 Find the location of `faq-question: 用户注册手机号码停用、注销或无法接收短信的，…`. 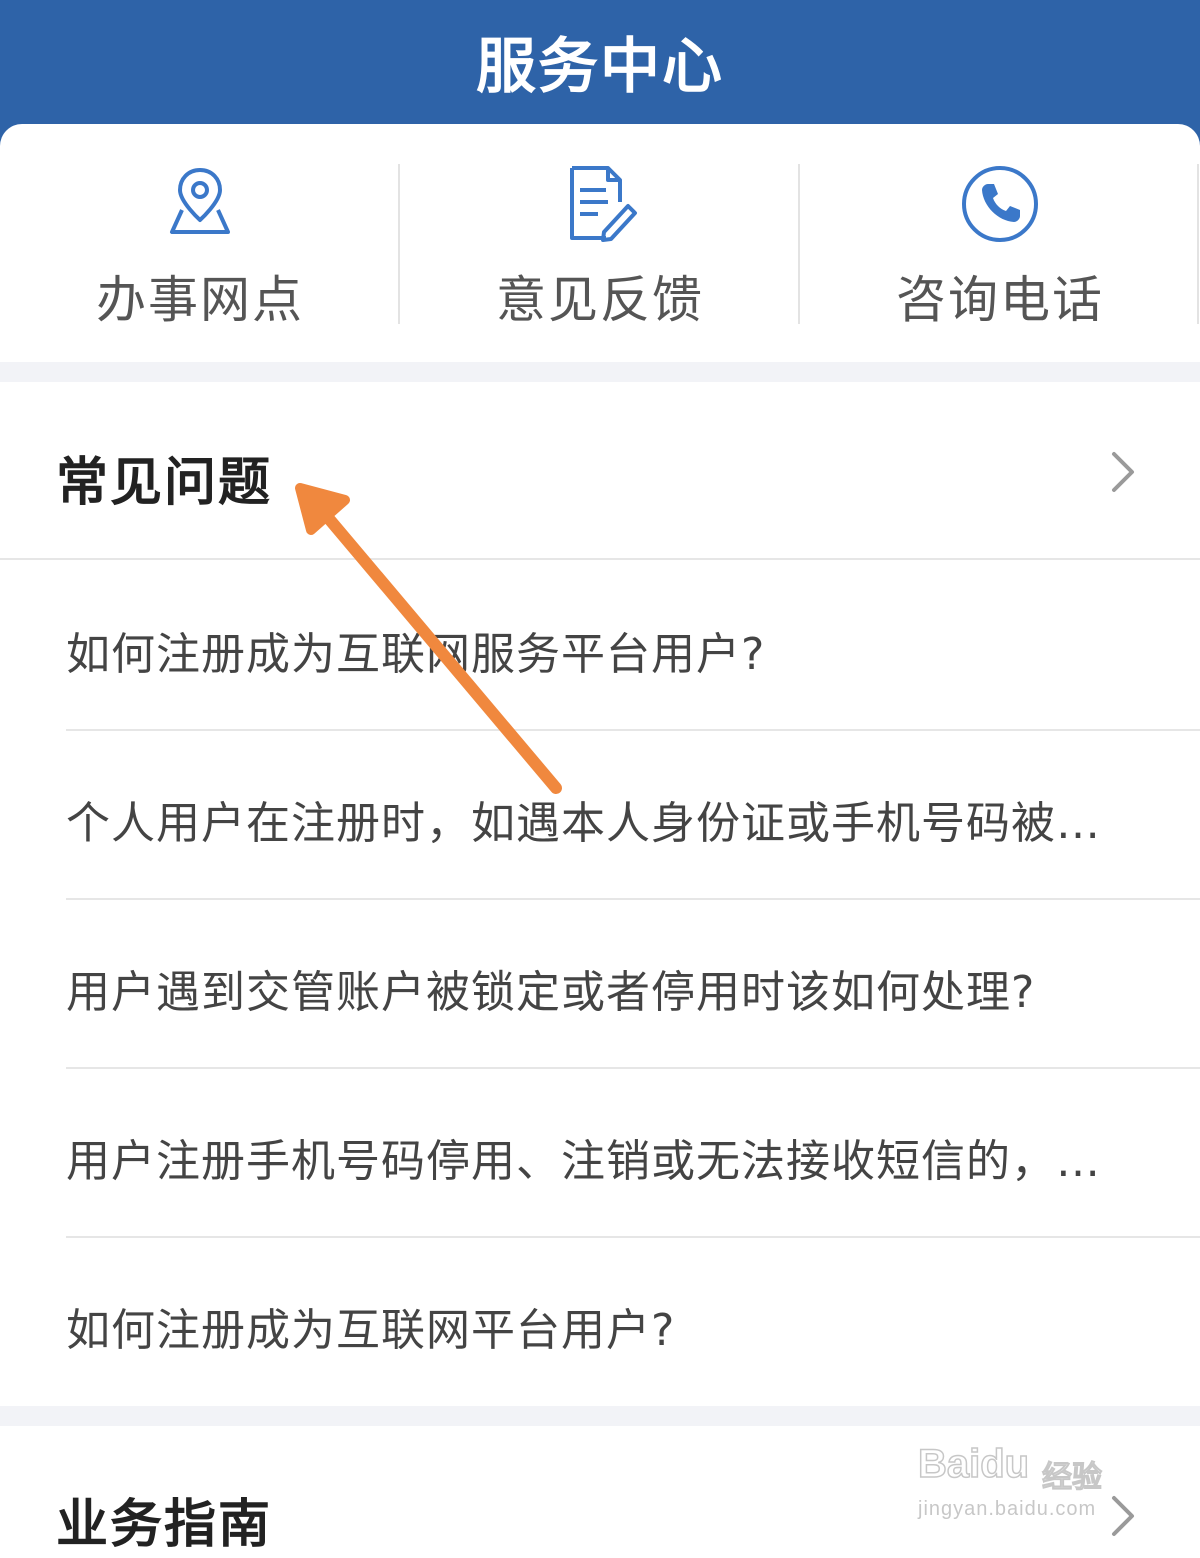

faq-question: 用户注册手机号码停用、注销或无法接收短信的，… is located at coordinates (583, 1161).